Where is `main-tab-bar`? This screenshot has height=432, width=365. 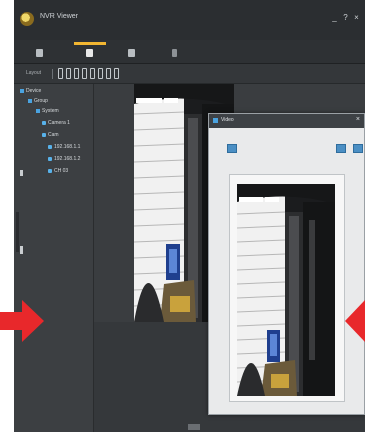 main-tab-bar is located at coordinates (189, 52).